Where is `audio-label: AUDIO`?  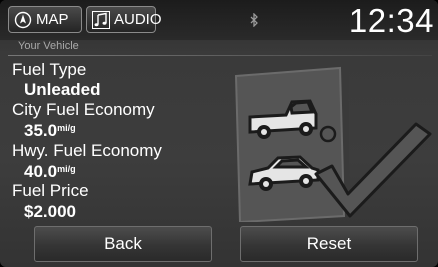
audio-label: AUDIO is located at coordinates (138, 19).